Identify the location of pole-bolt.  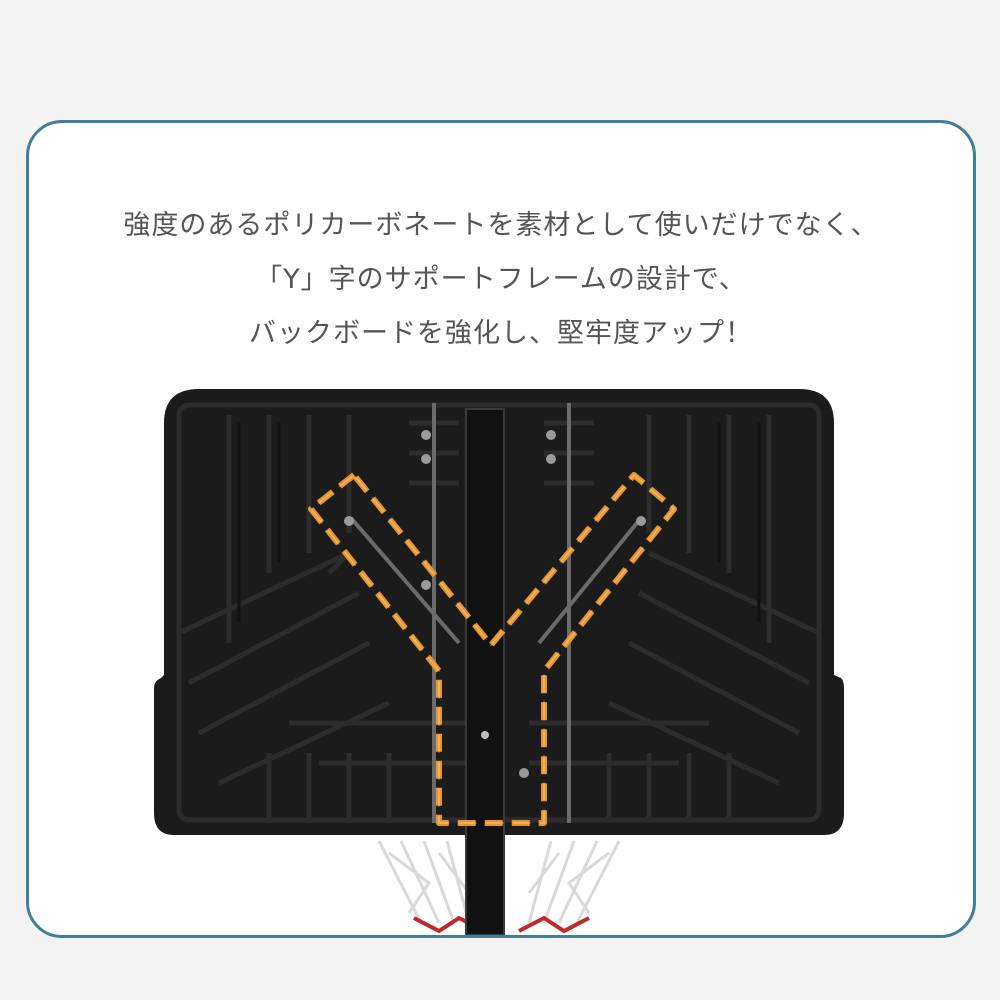
(485, 735).